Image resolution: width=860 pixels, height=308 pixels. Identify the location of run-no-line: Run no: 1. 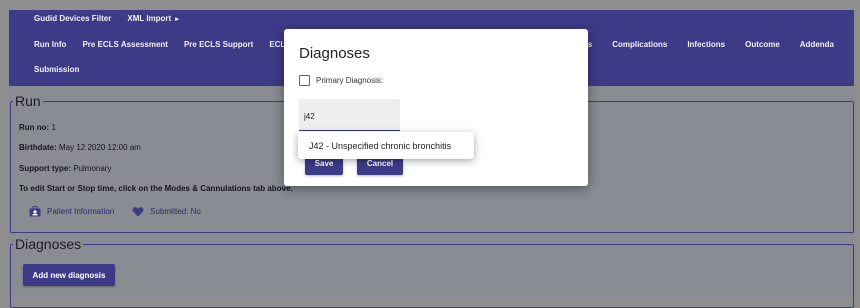
(37, 127).